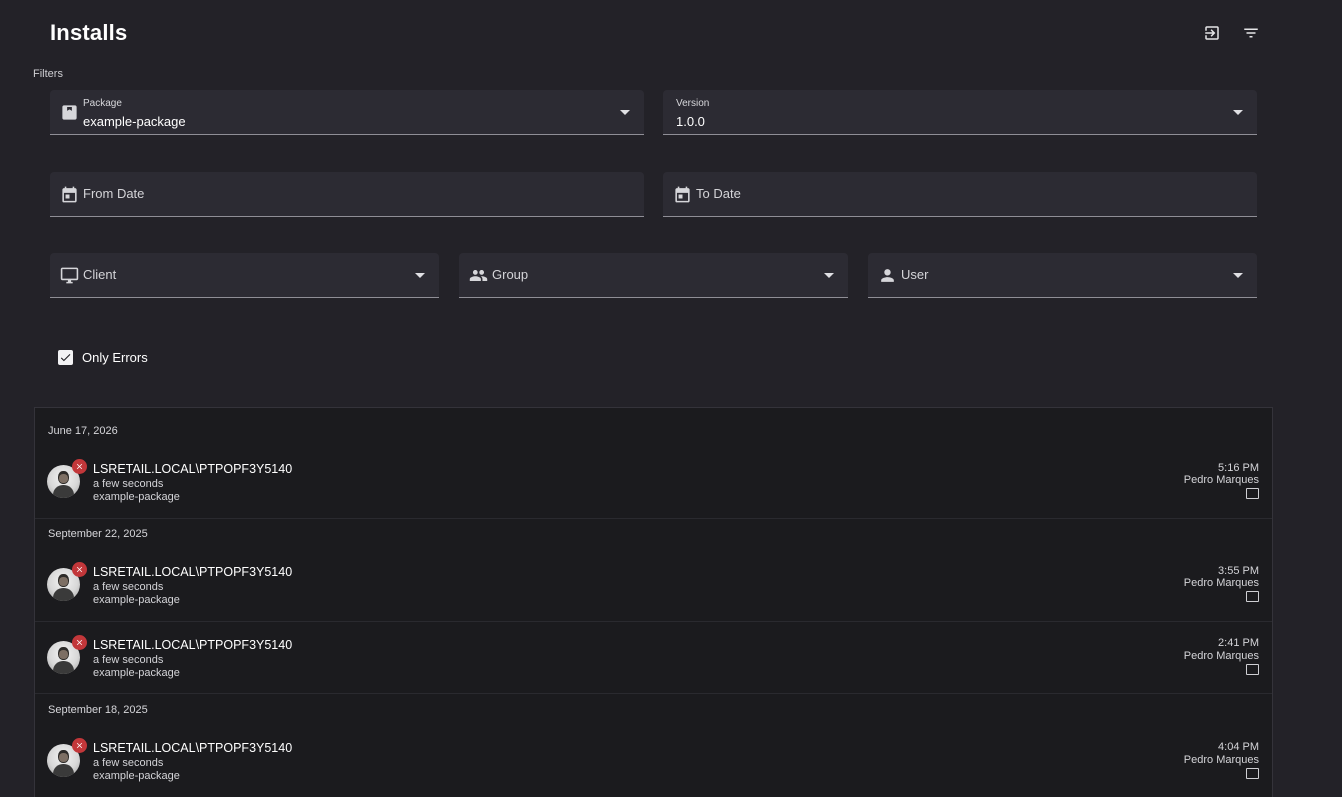  Describe the element at coordinates (98, 534) in the screenshot. I see `date-header: September 22, 2025` at that location.